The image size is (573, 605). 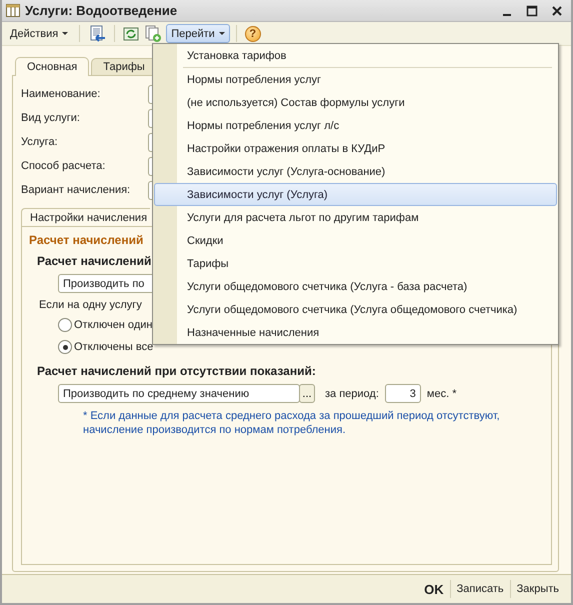 I want to click on number-field: 3, so click(x=402, y=393).